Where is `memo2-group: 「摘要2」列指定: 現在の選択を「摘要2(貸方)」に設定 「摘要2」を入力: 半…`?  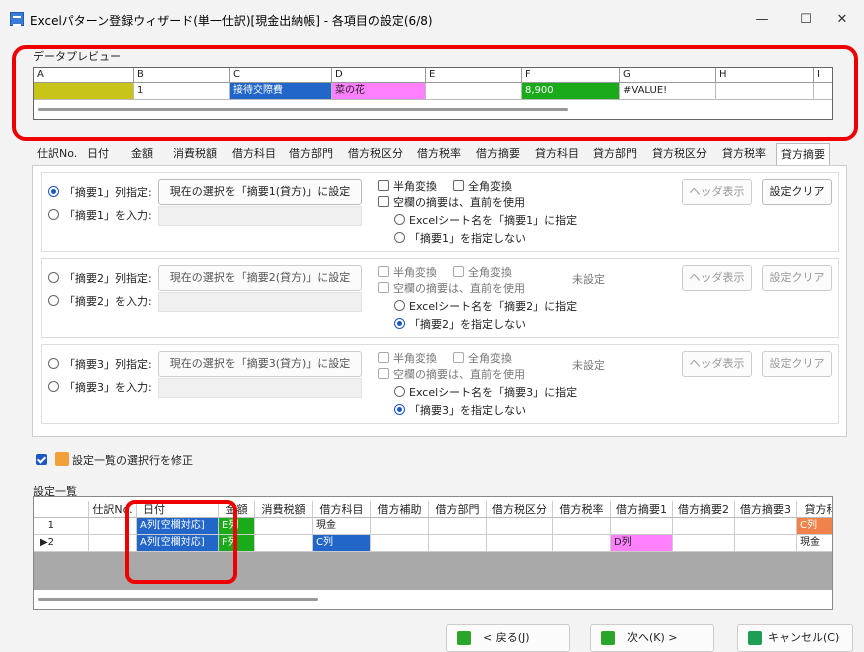 memo2-group: 「摘要2」列指定: 現在の選択を「摘要2(貸方)」に設定 「摘要2」を入力: 半… is located at coordinates (440, 298).